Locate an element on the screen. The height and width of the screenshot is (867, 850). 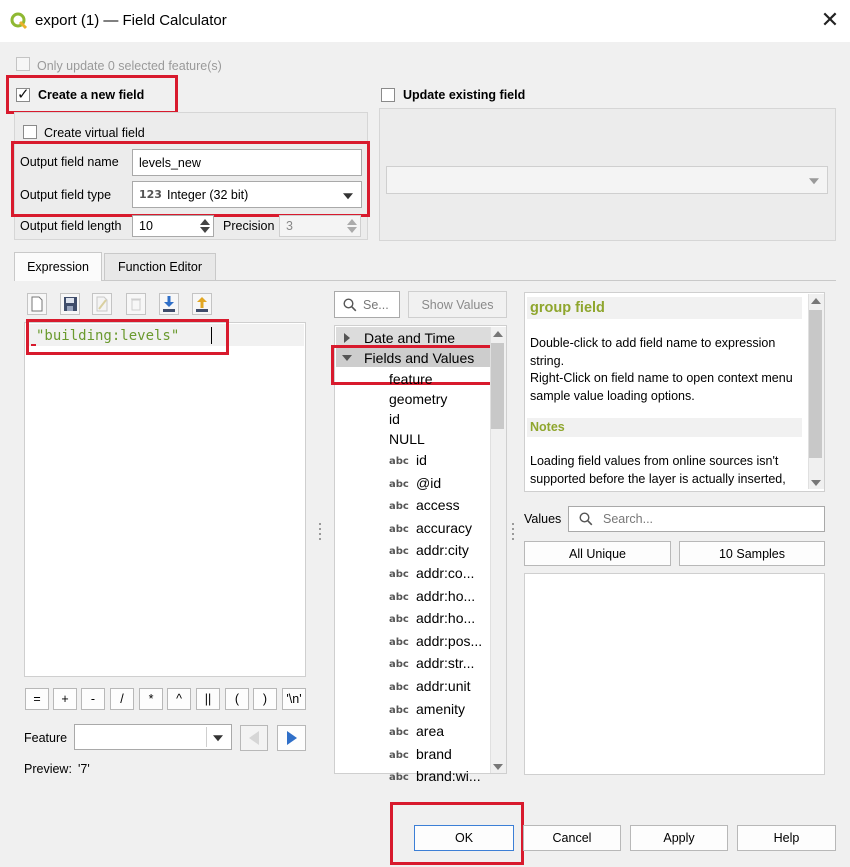
ok-button: OK is located at coordinates (464, 838).